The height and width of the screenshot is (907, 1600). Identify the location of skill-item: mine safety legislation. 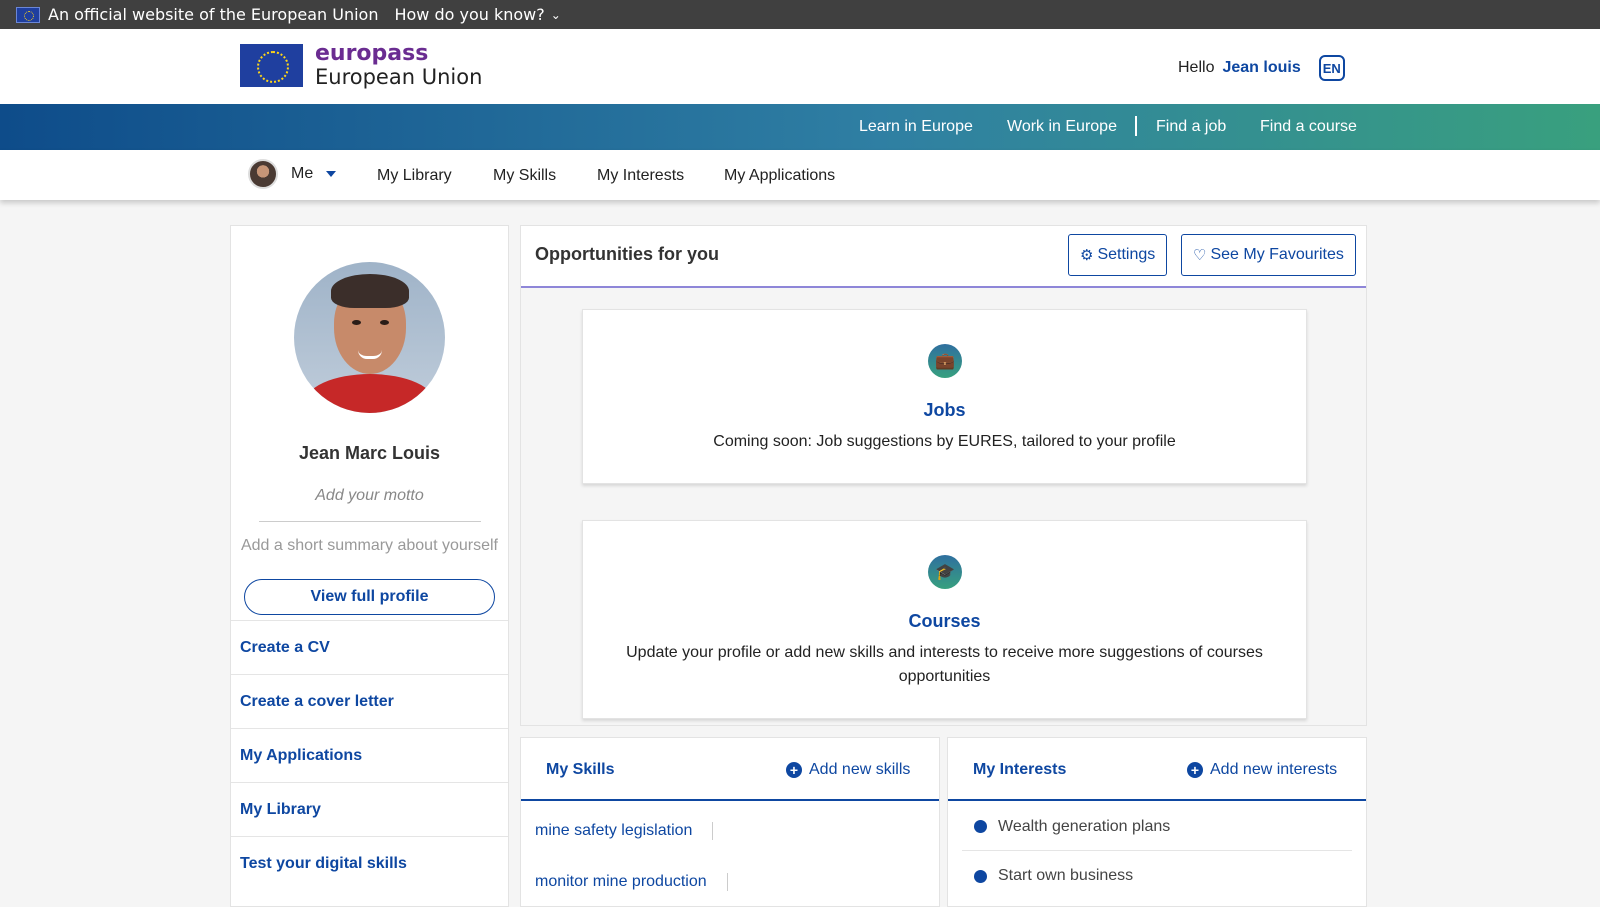
(624, 831).